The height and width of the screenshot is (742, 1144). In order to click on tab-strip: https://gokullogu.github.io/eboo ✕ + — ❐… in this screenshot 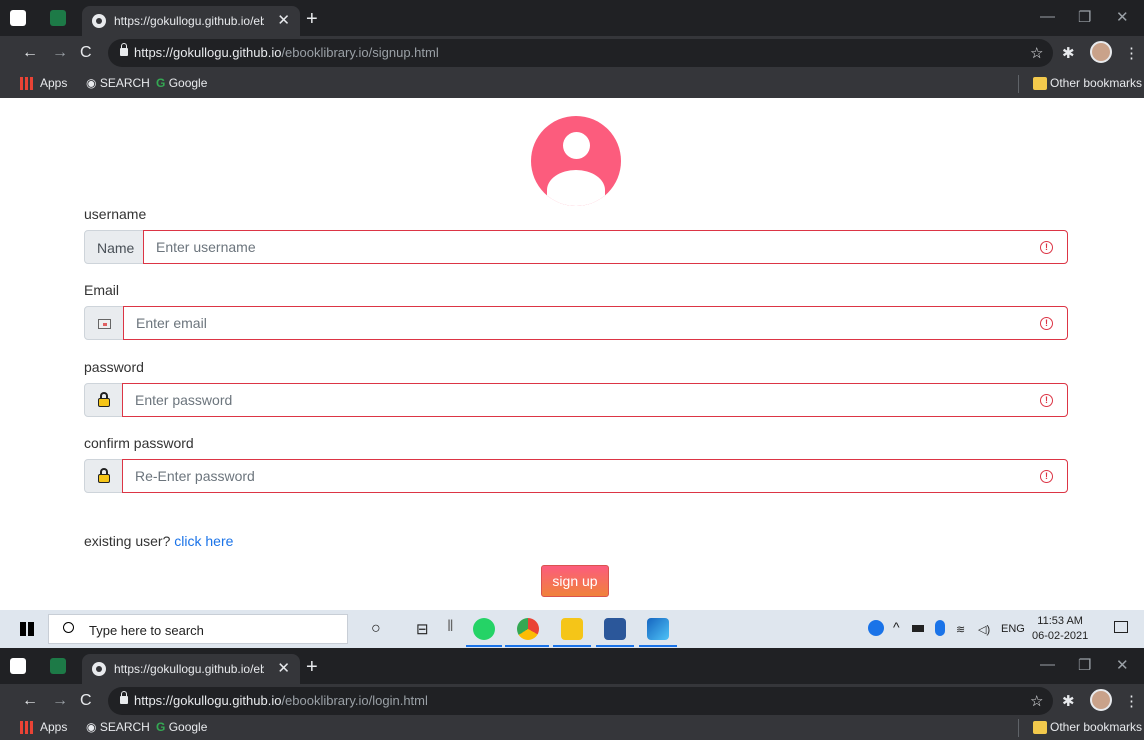, I will do `click(572, 18)`.